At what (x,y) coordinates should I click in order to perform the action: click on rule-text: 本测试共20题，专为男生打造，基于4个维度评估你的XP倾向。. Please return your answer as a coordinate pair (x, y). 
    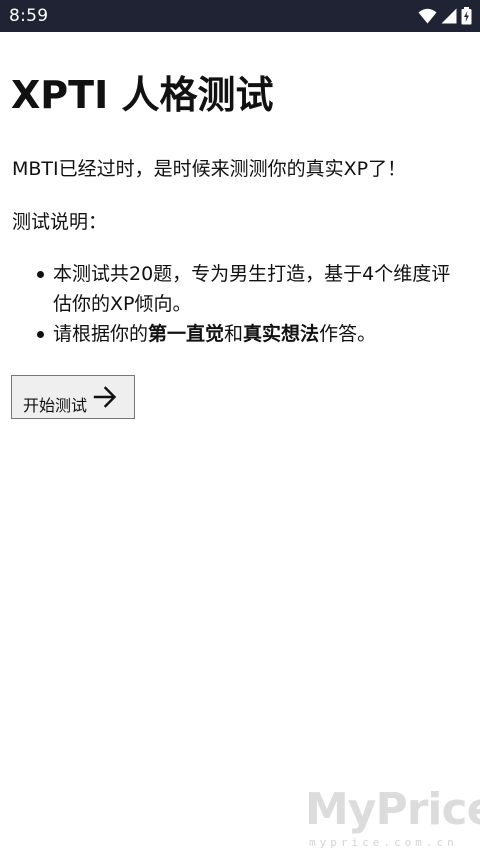
    Looking at the image, I should click on (252, 289).